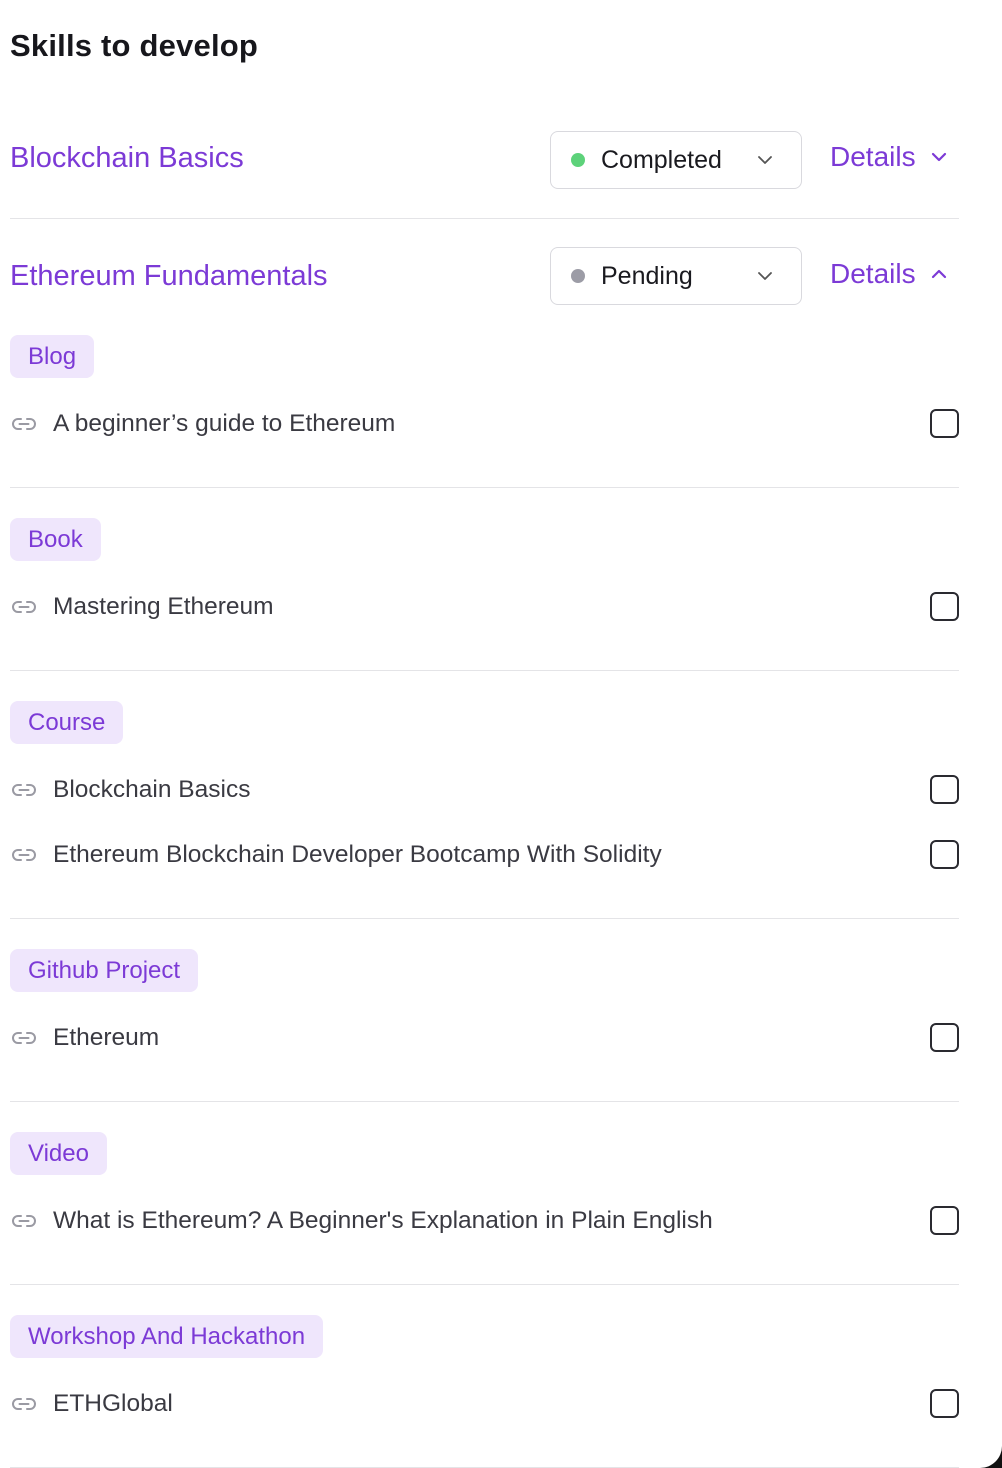  I want to click on skill-row-blockchain-basics: Blockchain Basics Completed Details, so click(484, 167).